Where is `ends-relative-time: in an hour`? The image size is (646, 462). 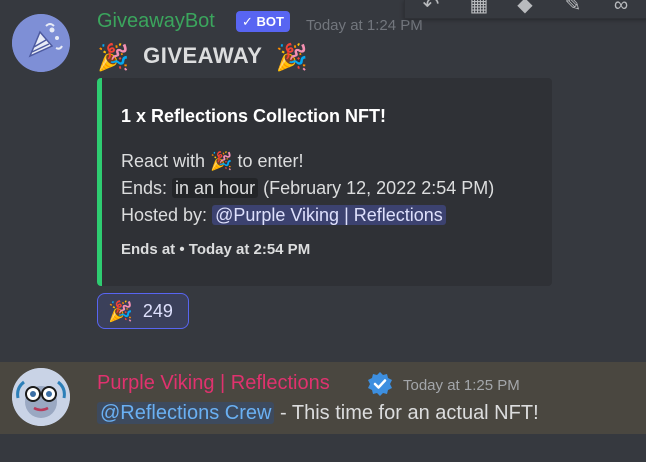
ends-relative-time: in an hour is located at coordinates (215, 188).